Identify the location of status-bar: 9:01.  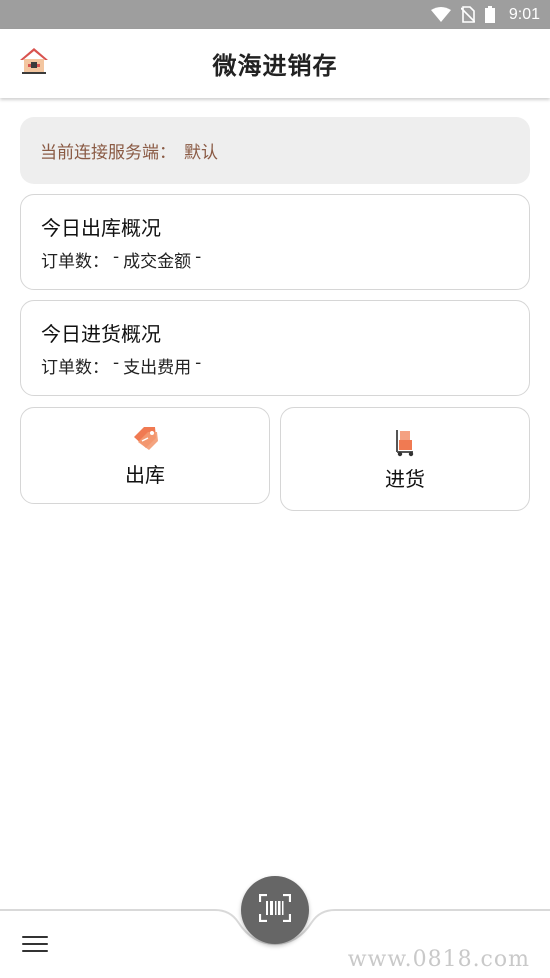
(275, 14).